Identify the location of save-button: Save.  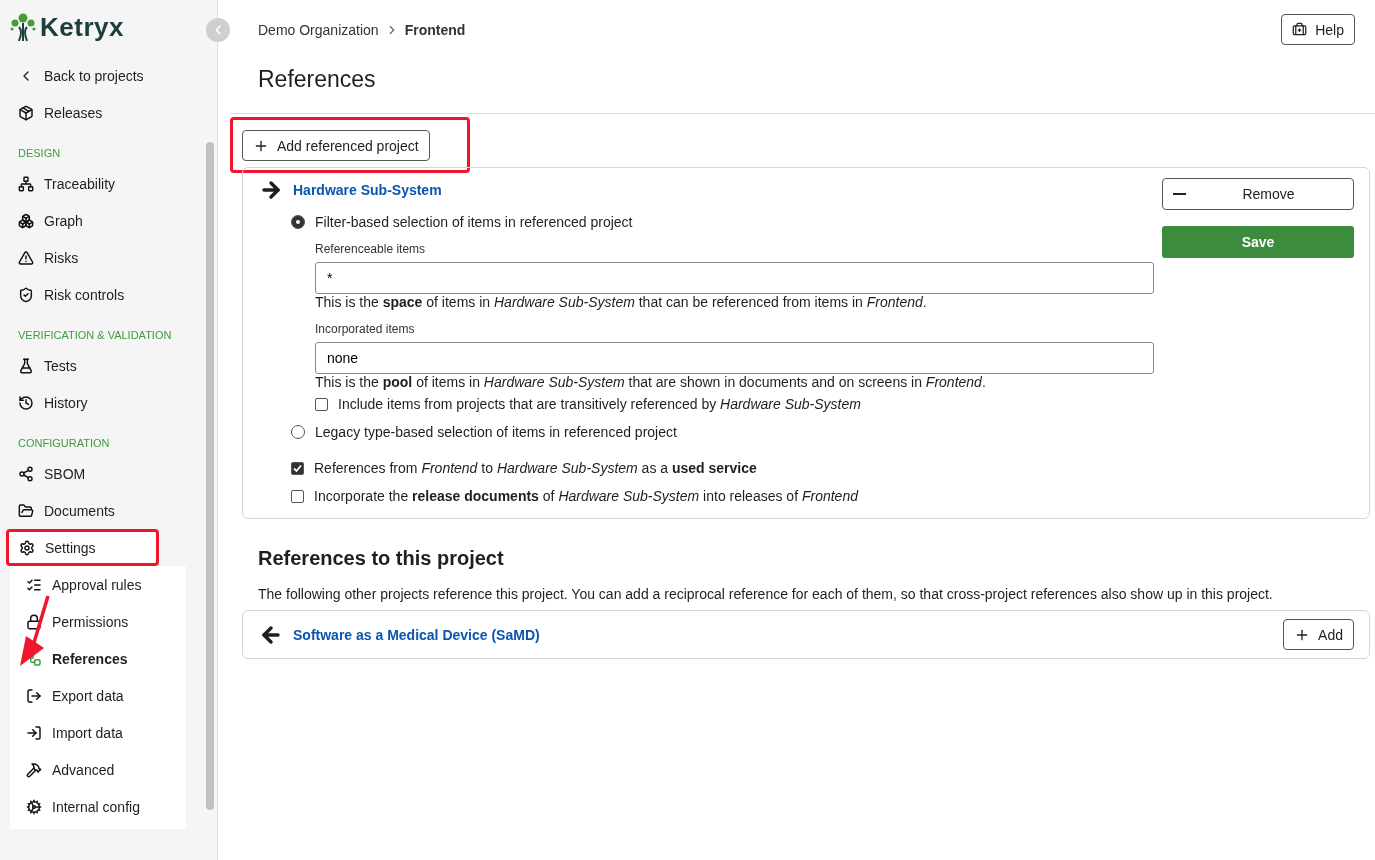
(1258, 242).